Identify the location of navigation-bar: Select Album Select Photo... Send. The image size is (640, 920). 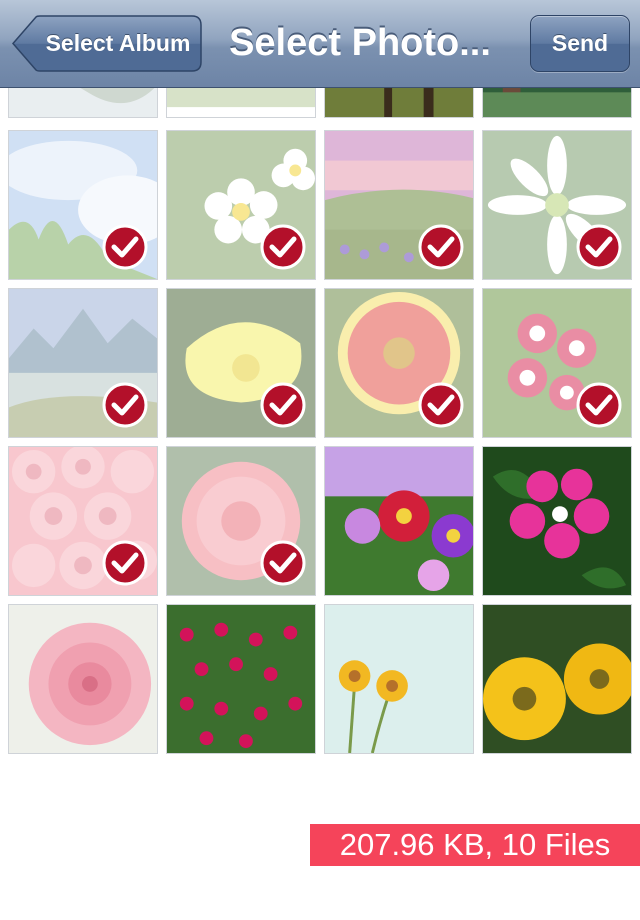
(320, 44).